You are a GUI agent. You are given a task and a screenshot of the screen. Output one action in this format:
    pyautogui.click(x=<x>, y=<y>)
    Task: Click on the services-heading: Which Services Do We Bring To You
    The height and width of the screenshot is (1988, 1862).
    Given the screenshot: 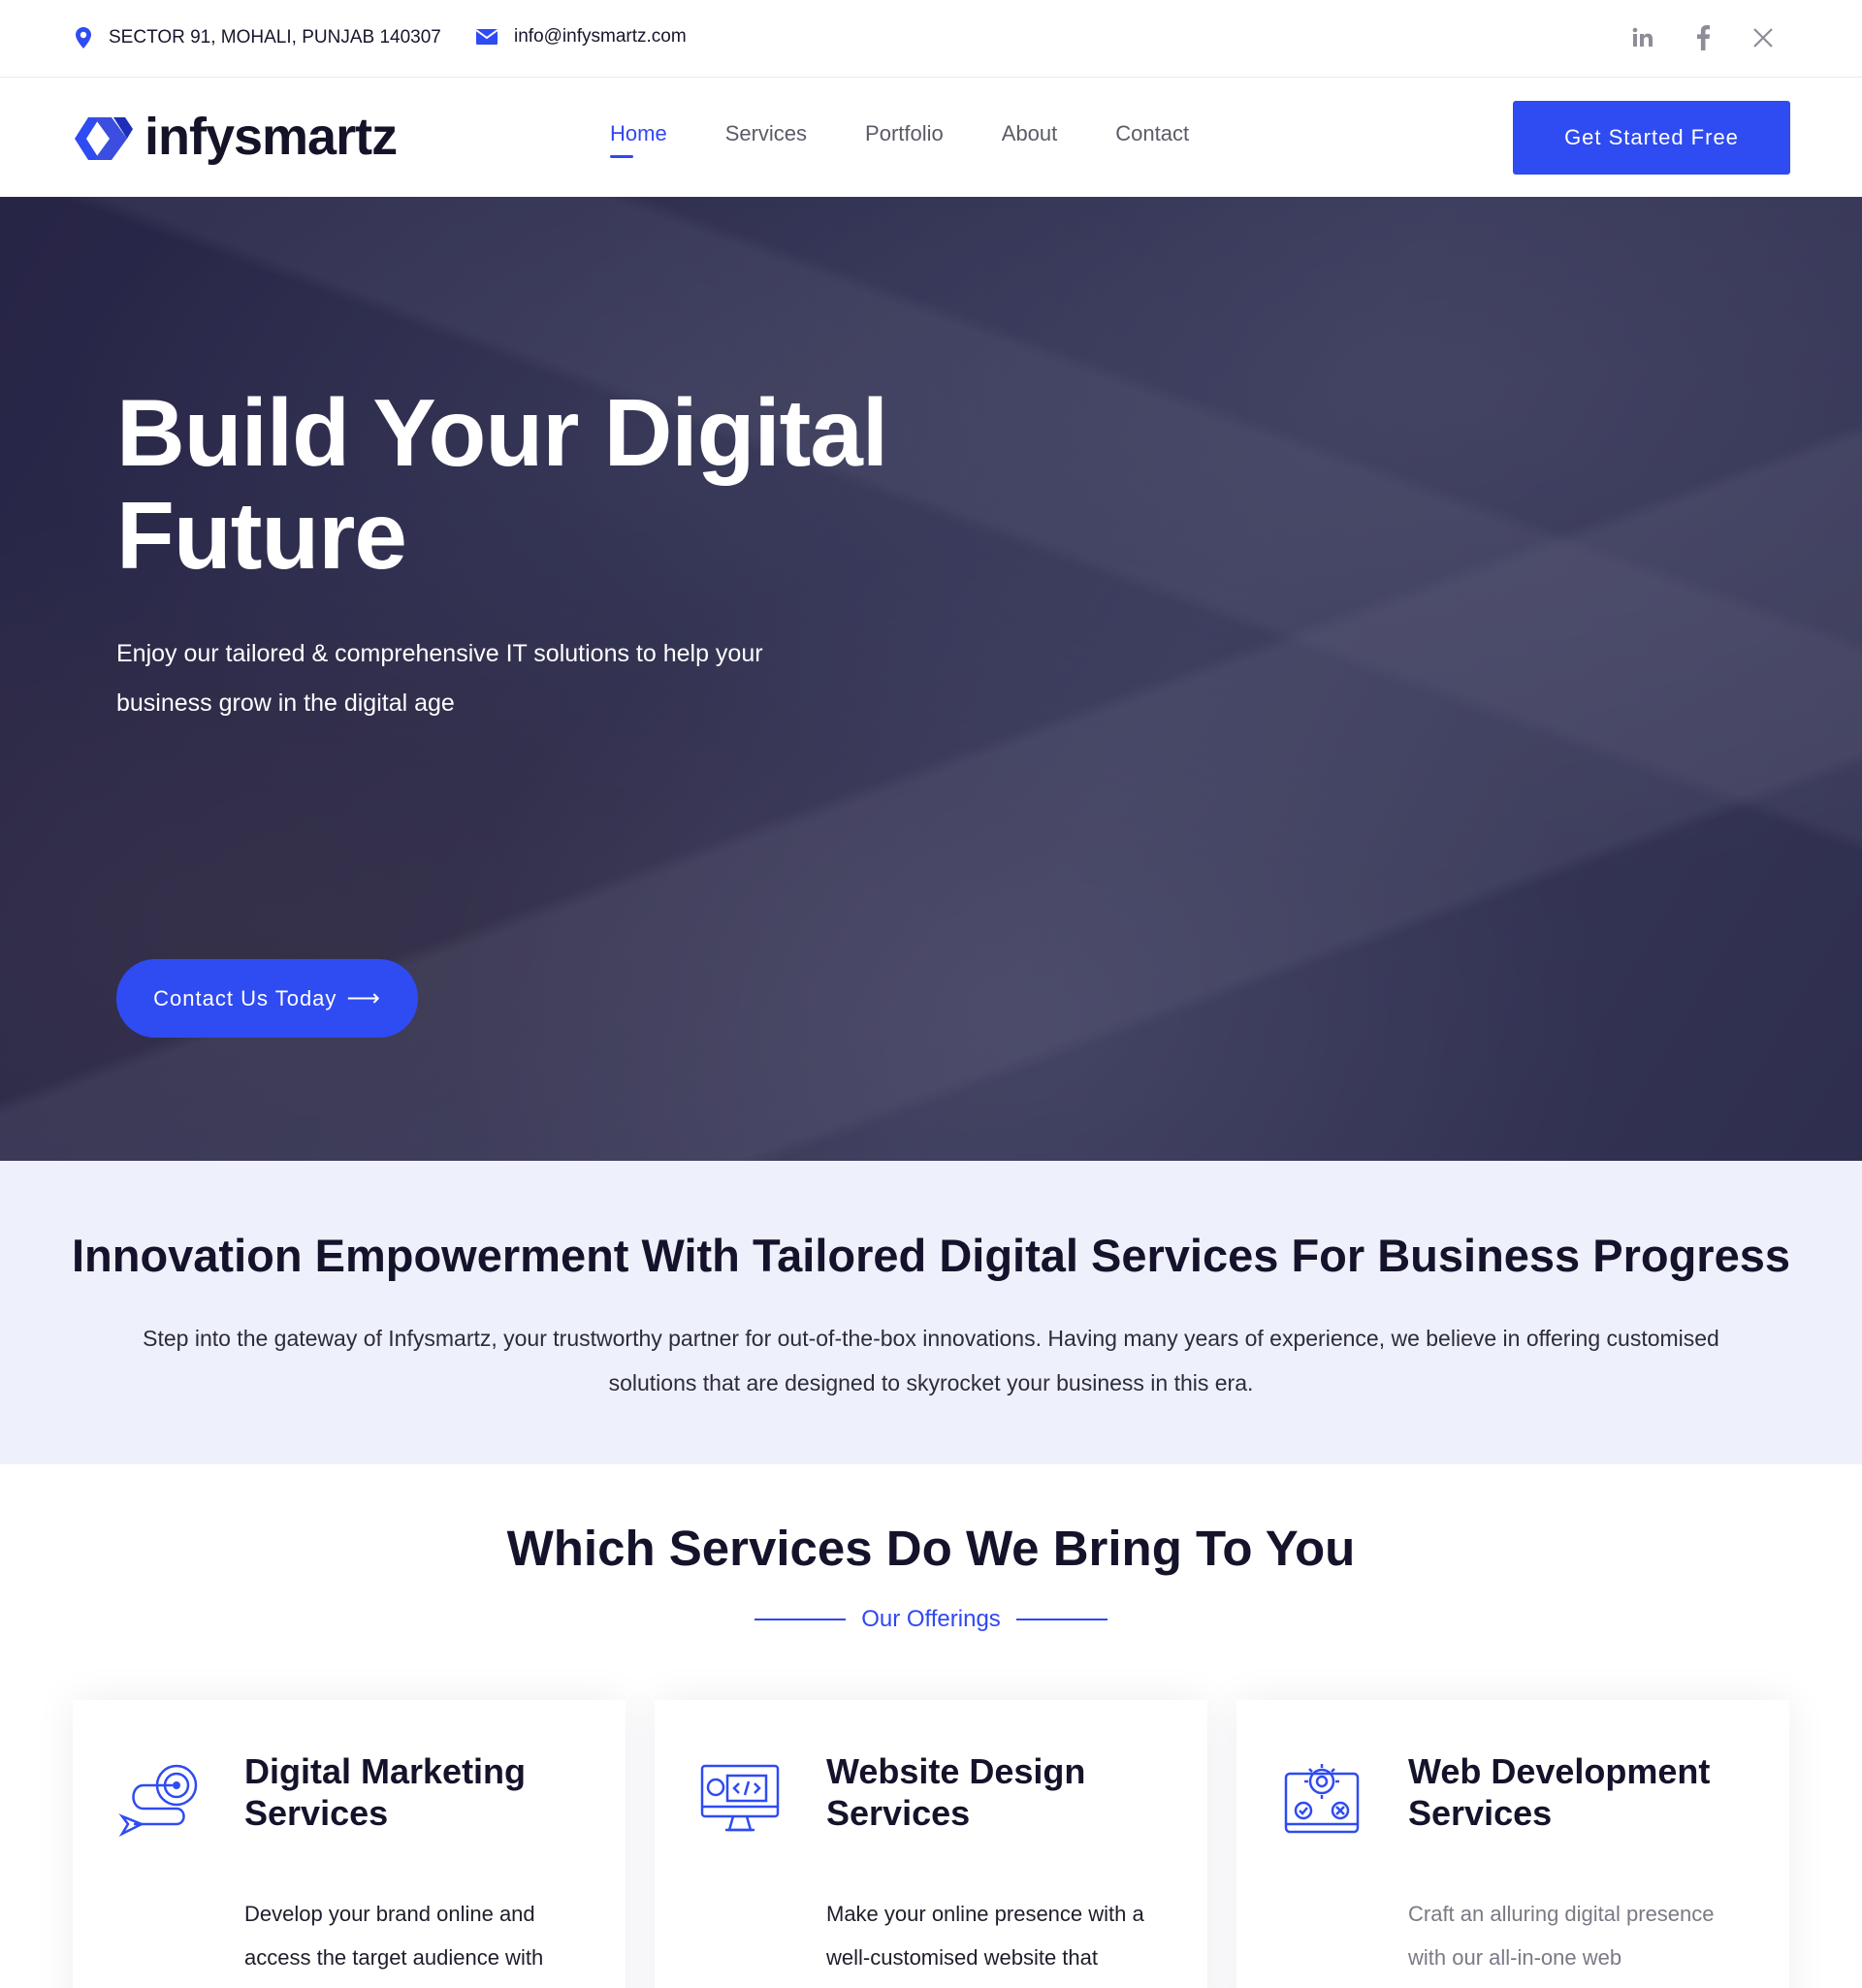 What is the action you would take?
    pyautogui.click(x=931, y=1548)
    